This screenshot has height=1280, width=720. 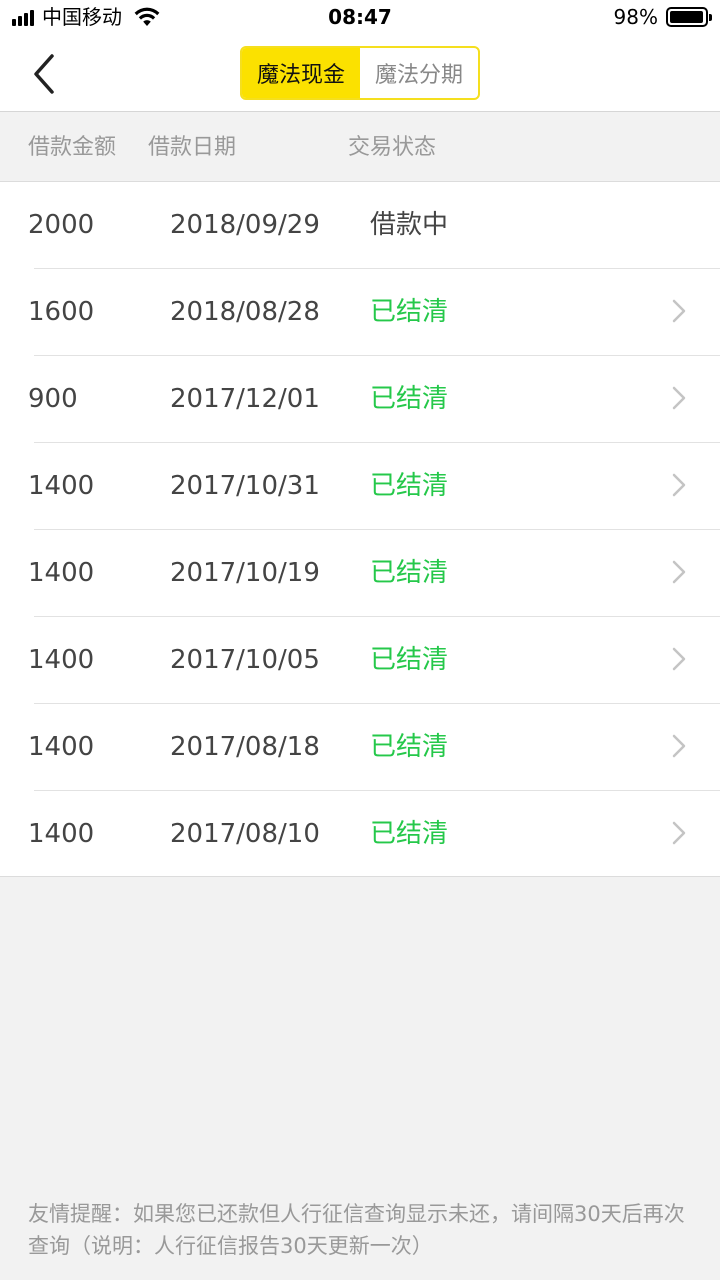 What do you see at coordinates (360, 225) in the screenshot?
I see `loan-row: 2000 2018/09/29 借款中` at bounding box center [360, 225].